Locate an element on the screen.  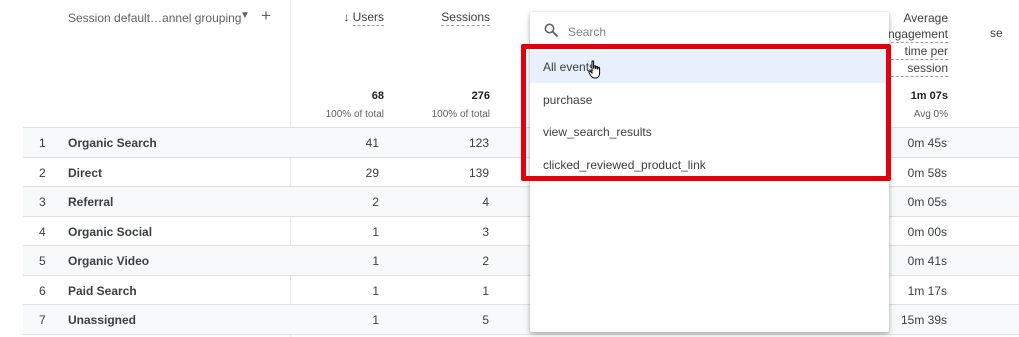
sessions-value: 123 is located at coordinates (478, 143).